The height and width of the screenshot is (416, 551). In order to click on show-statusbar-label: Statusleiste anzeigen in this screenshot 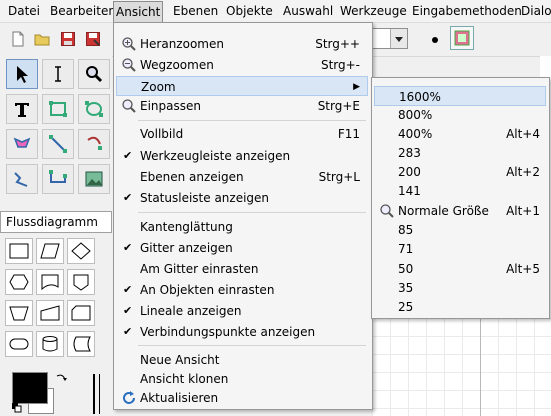, I will do `click(205, 198)`.